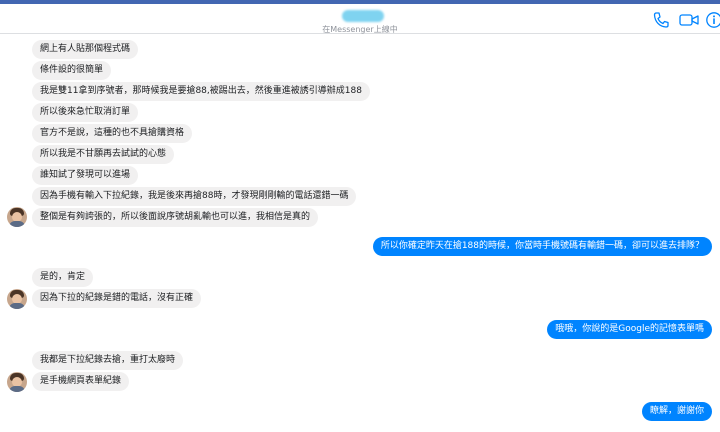 The height and width of the screenshot is (432, 720). I want to click on outgoing-message: 所以你確定昨天在搶188的時候，你當時手機號碼有輸錯一碼，卻可以進去排隊？, so click(542, 246).